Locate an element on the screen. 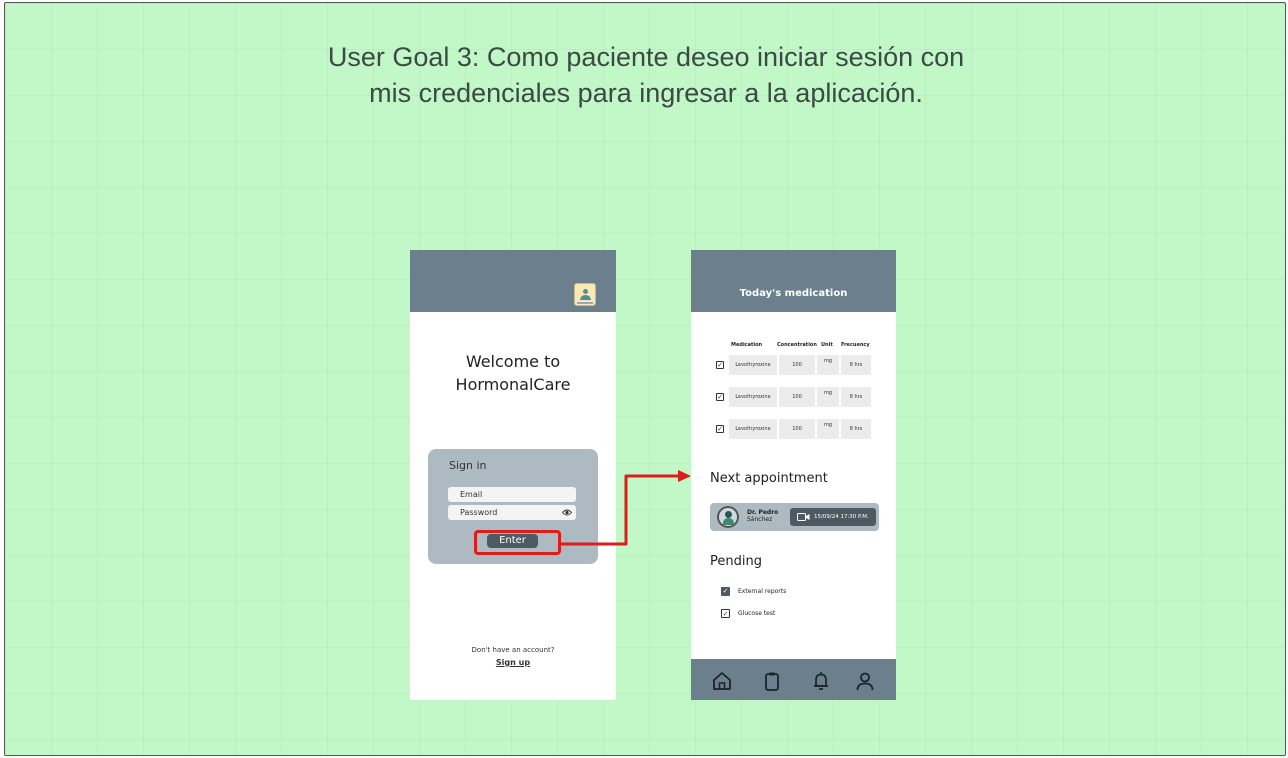 This screenshot has height=758, width=1288. home-header: Today's medication is located at coordinates (793, 281).